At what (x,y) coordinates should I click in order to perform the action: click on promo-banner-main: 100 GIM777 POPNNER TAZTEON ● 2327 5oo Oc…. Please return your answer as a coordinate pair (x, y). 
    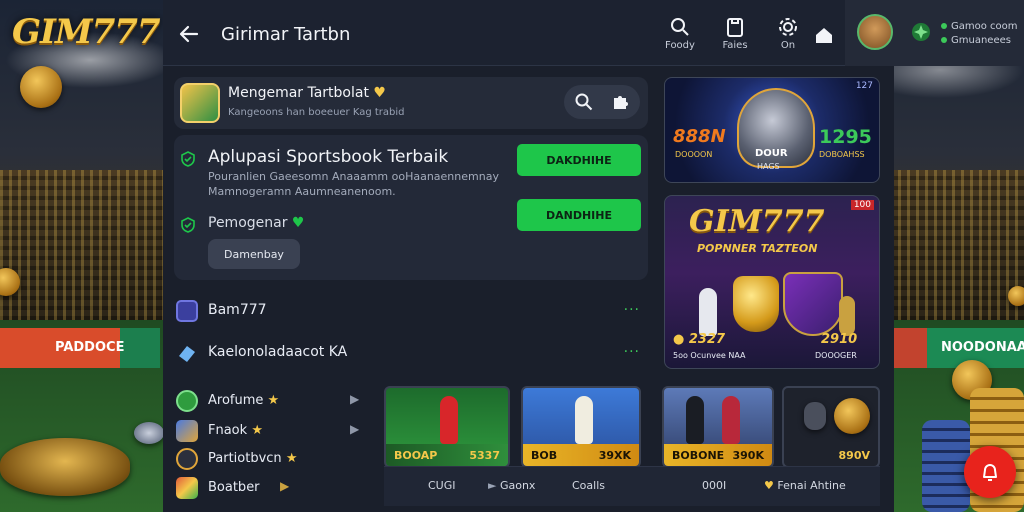
    Looking at the image, I should click on (772, 282).